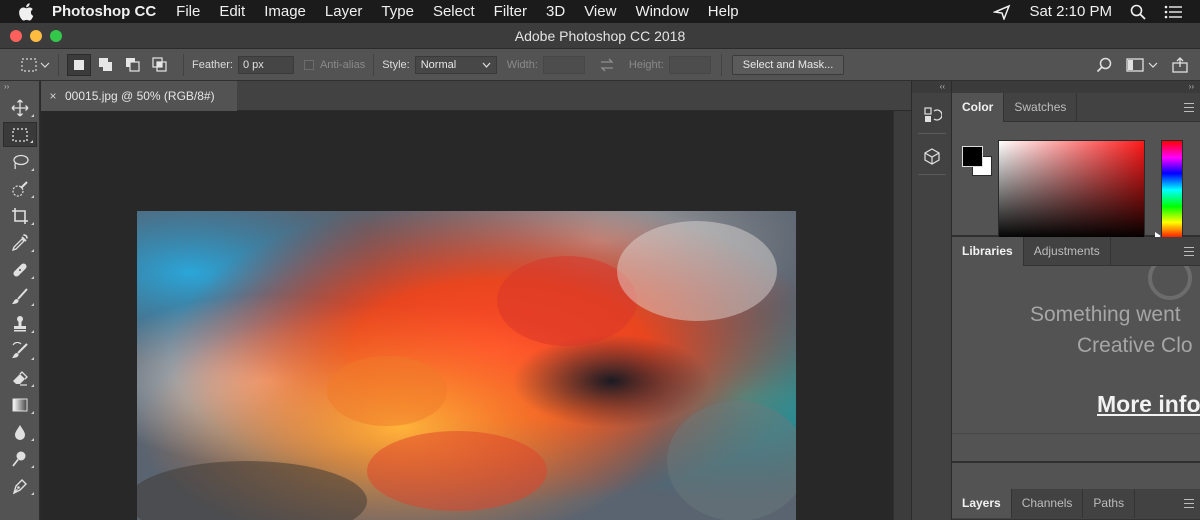 The image size is (1200, 520). I want to click on window-controls, so click(40, 36).